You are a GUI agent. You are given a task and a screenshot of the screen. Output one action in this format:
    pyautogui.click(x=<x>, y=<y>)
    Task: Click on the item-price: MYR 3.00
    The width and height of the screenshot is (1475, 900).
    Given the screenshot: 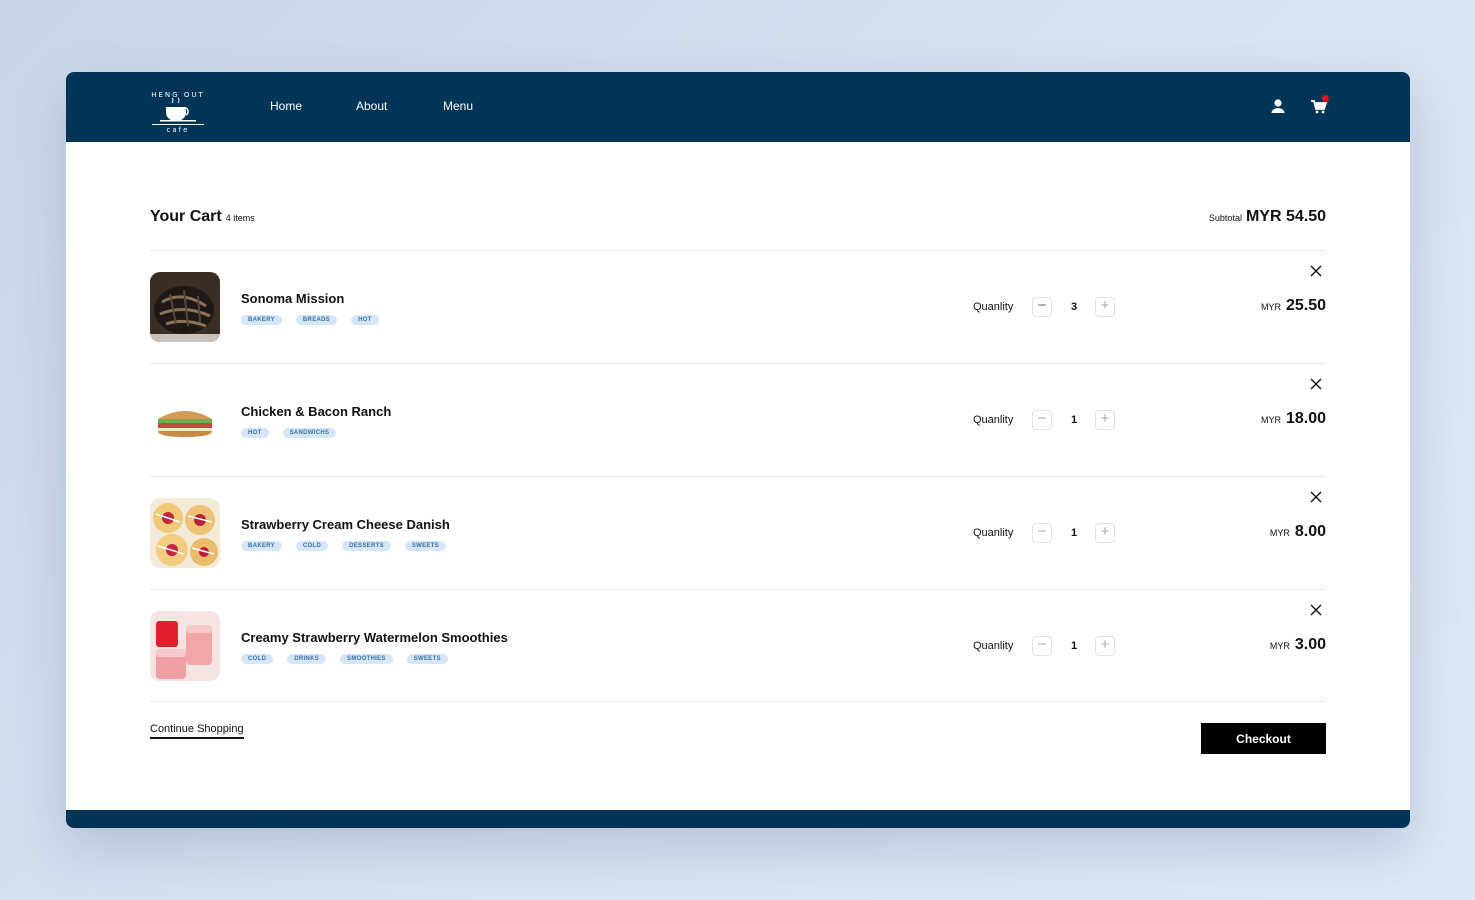 What is the action you would take?
    pyautogui.click(x=1298, y=645)
    